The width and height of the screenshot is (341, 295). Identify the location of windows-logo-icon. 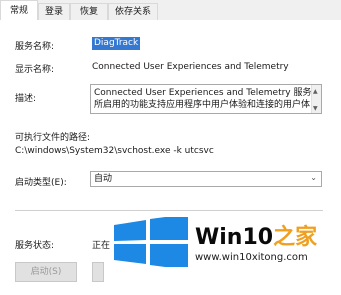
(151, 242).